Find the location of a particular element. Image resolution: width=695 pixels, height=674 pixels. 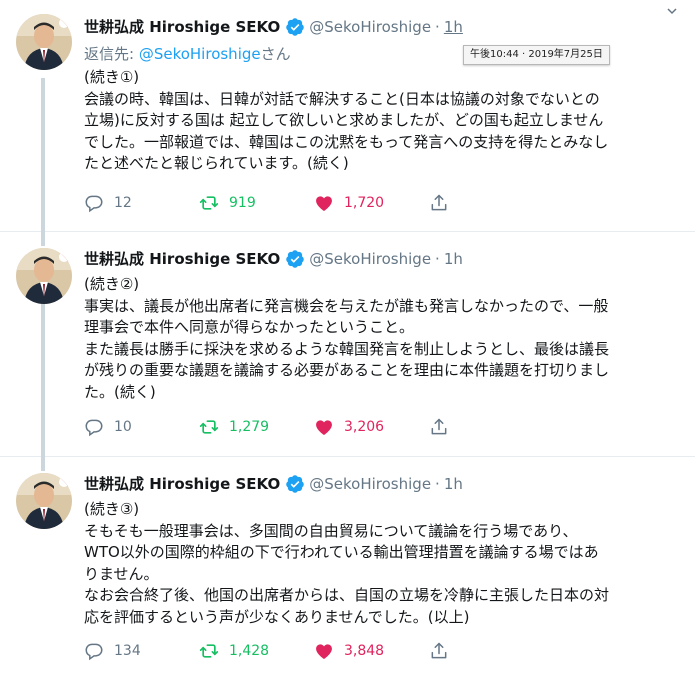

retweet-button: 1,428 is located at coordinates (256, 651).